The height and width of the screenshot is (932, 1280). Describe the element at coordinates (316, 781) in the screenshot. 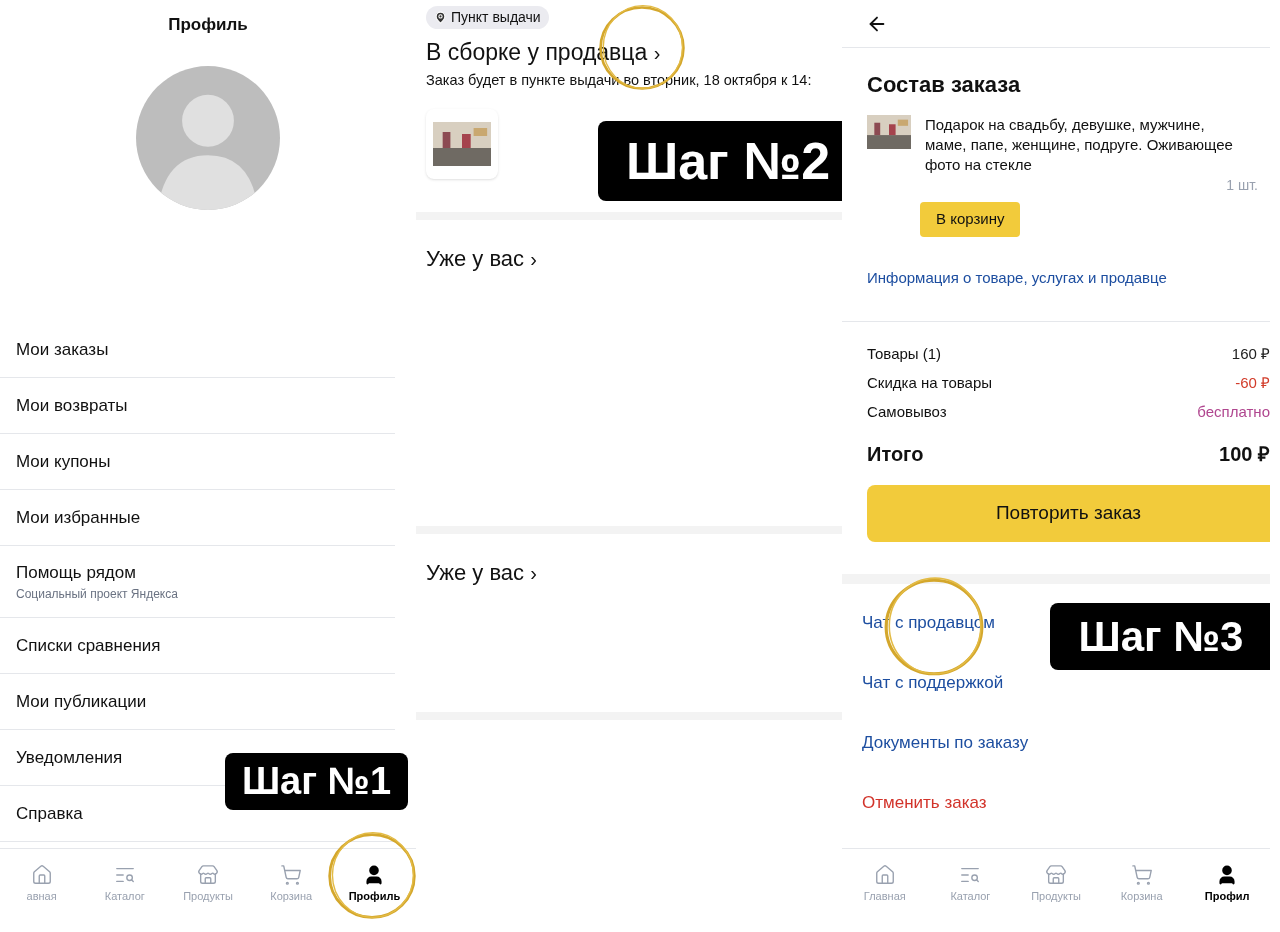

I see `step-label: Шаг №1` at that location.